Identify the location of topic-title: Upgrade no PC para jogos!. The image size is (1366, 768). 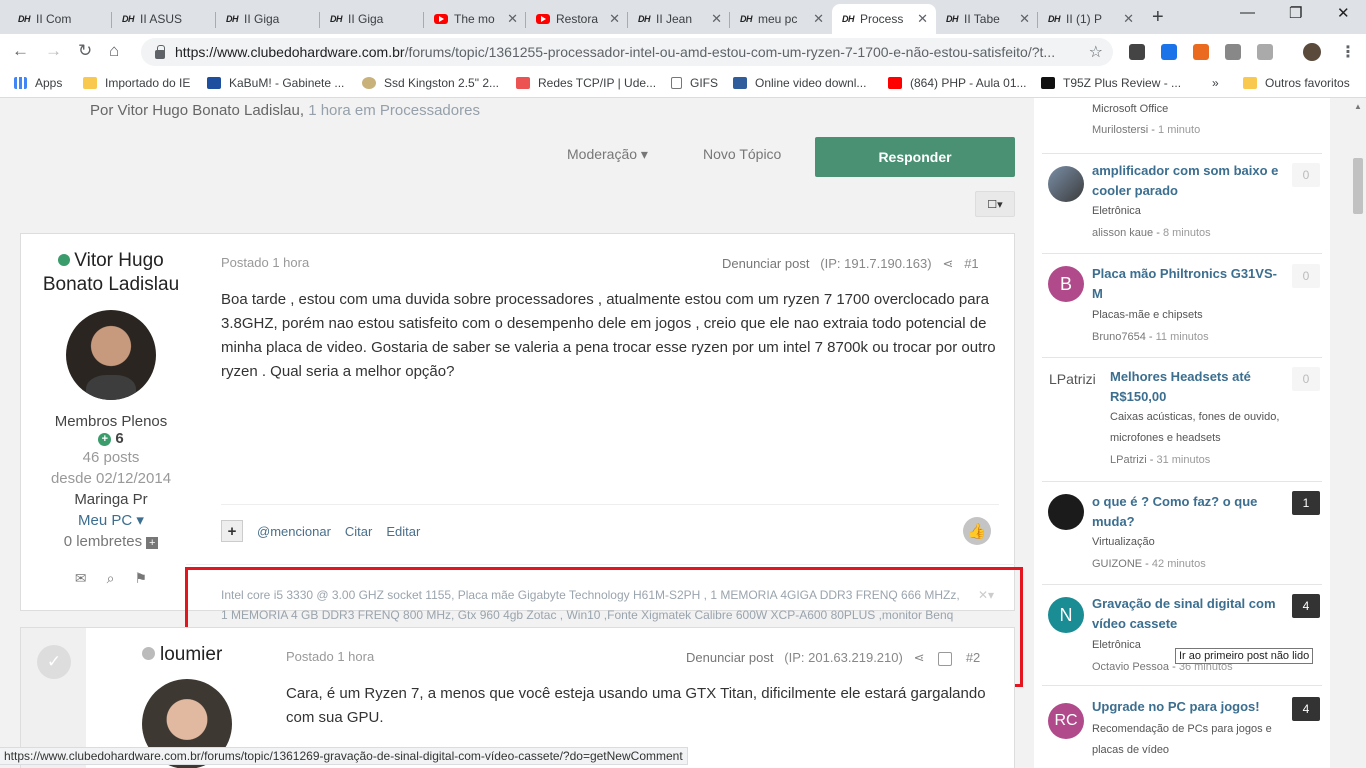
(1187, 707).